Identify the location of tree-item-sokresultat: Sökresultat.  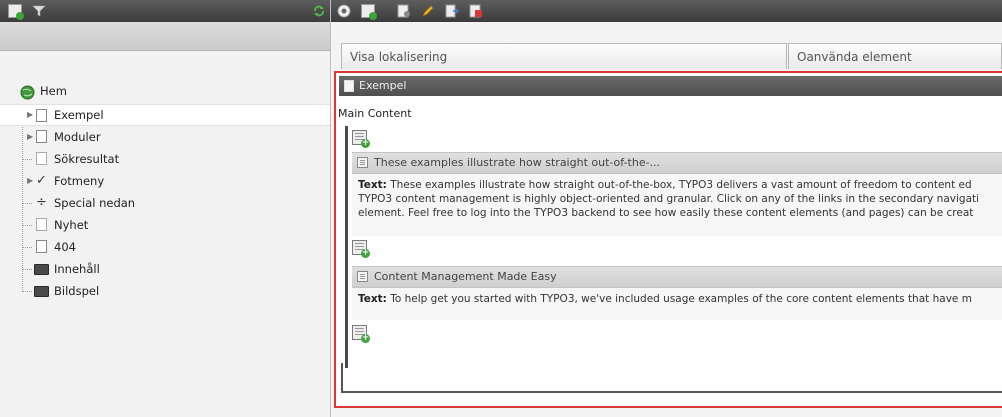
(165, 159).